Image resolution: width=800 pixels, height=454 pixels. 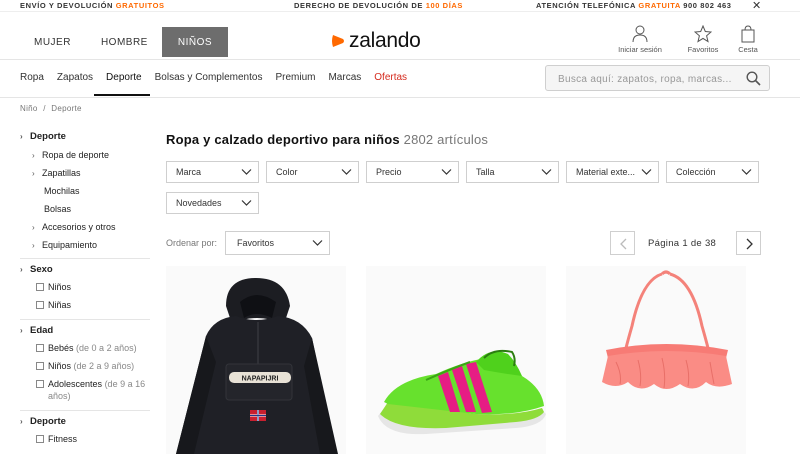 I want to click on football-shoe-image, so click(x=456, y=360).